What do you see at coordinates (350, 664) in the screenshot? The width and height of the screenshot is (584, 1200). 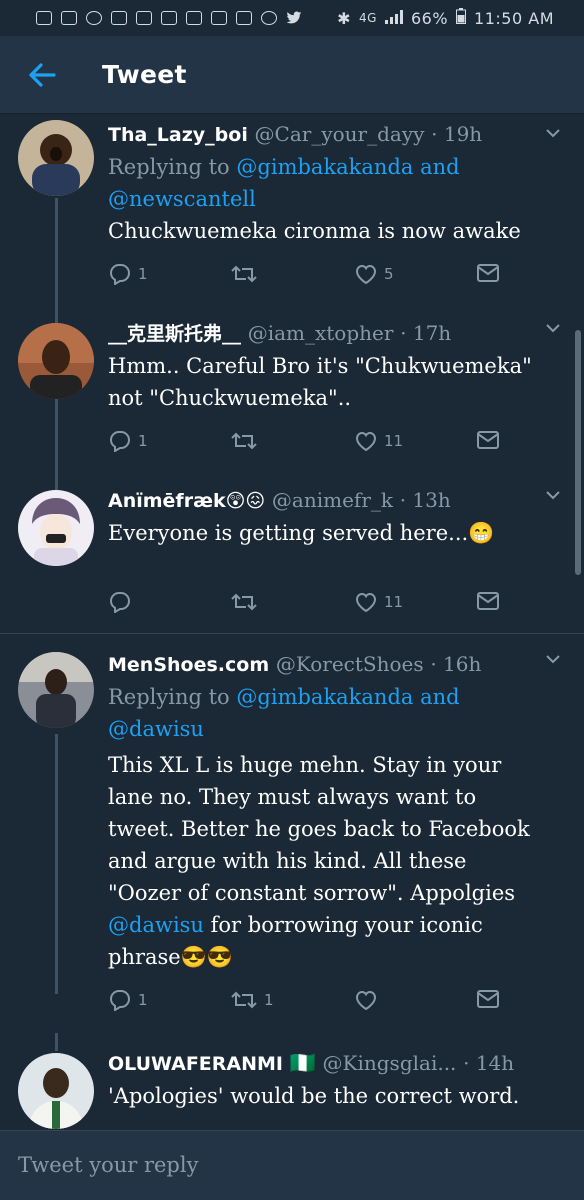 I see `username: @KorectShoes` at bounding box center [350, 664].